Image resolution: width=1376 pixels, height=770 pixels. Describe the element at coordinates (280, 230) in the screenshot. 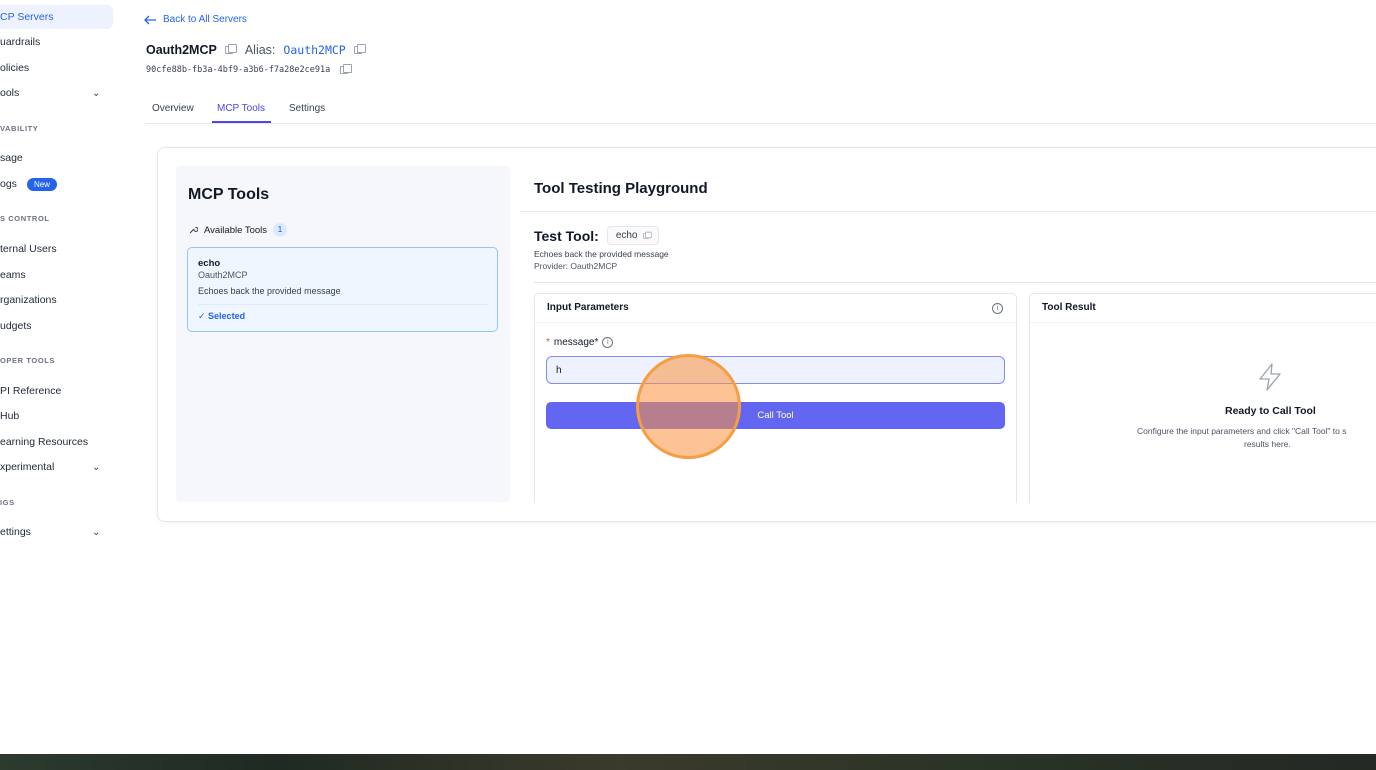

I see `available-tools-count: 1` at that location.